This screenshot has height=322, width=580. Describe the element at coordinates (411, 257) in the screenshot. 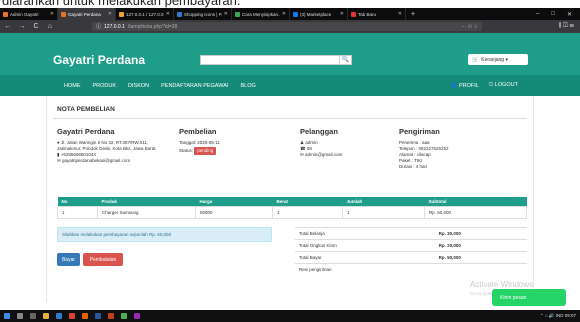

I see `table-row: Total Bayar Rp. 50,000` at that location.